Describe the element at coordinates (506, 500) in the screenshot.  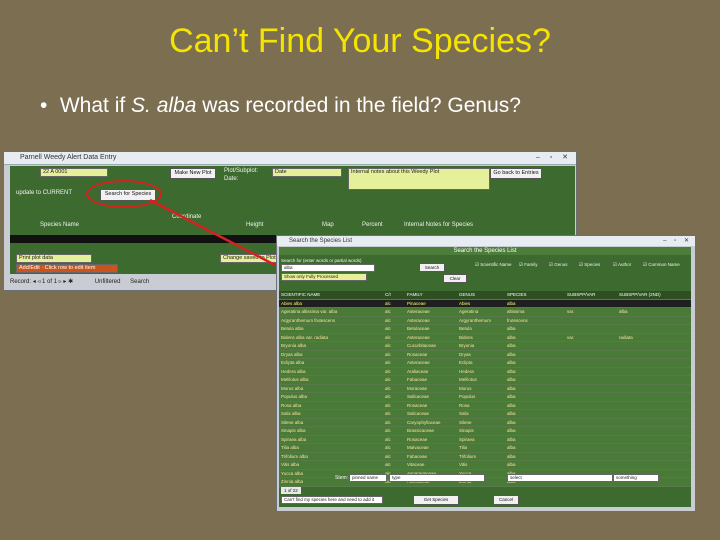
I see `cancel-button: Cancel` at that location.